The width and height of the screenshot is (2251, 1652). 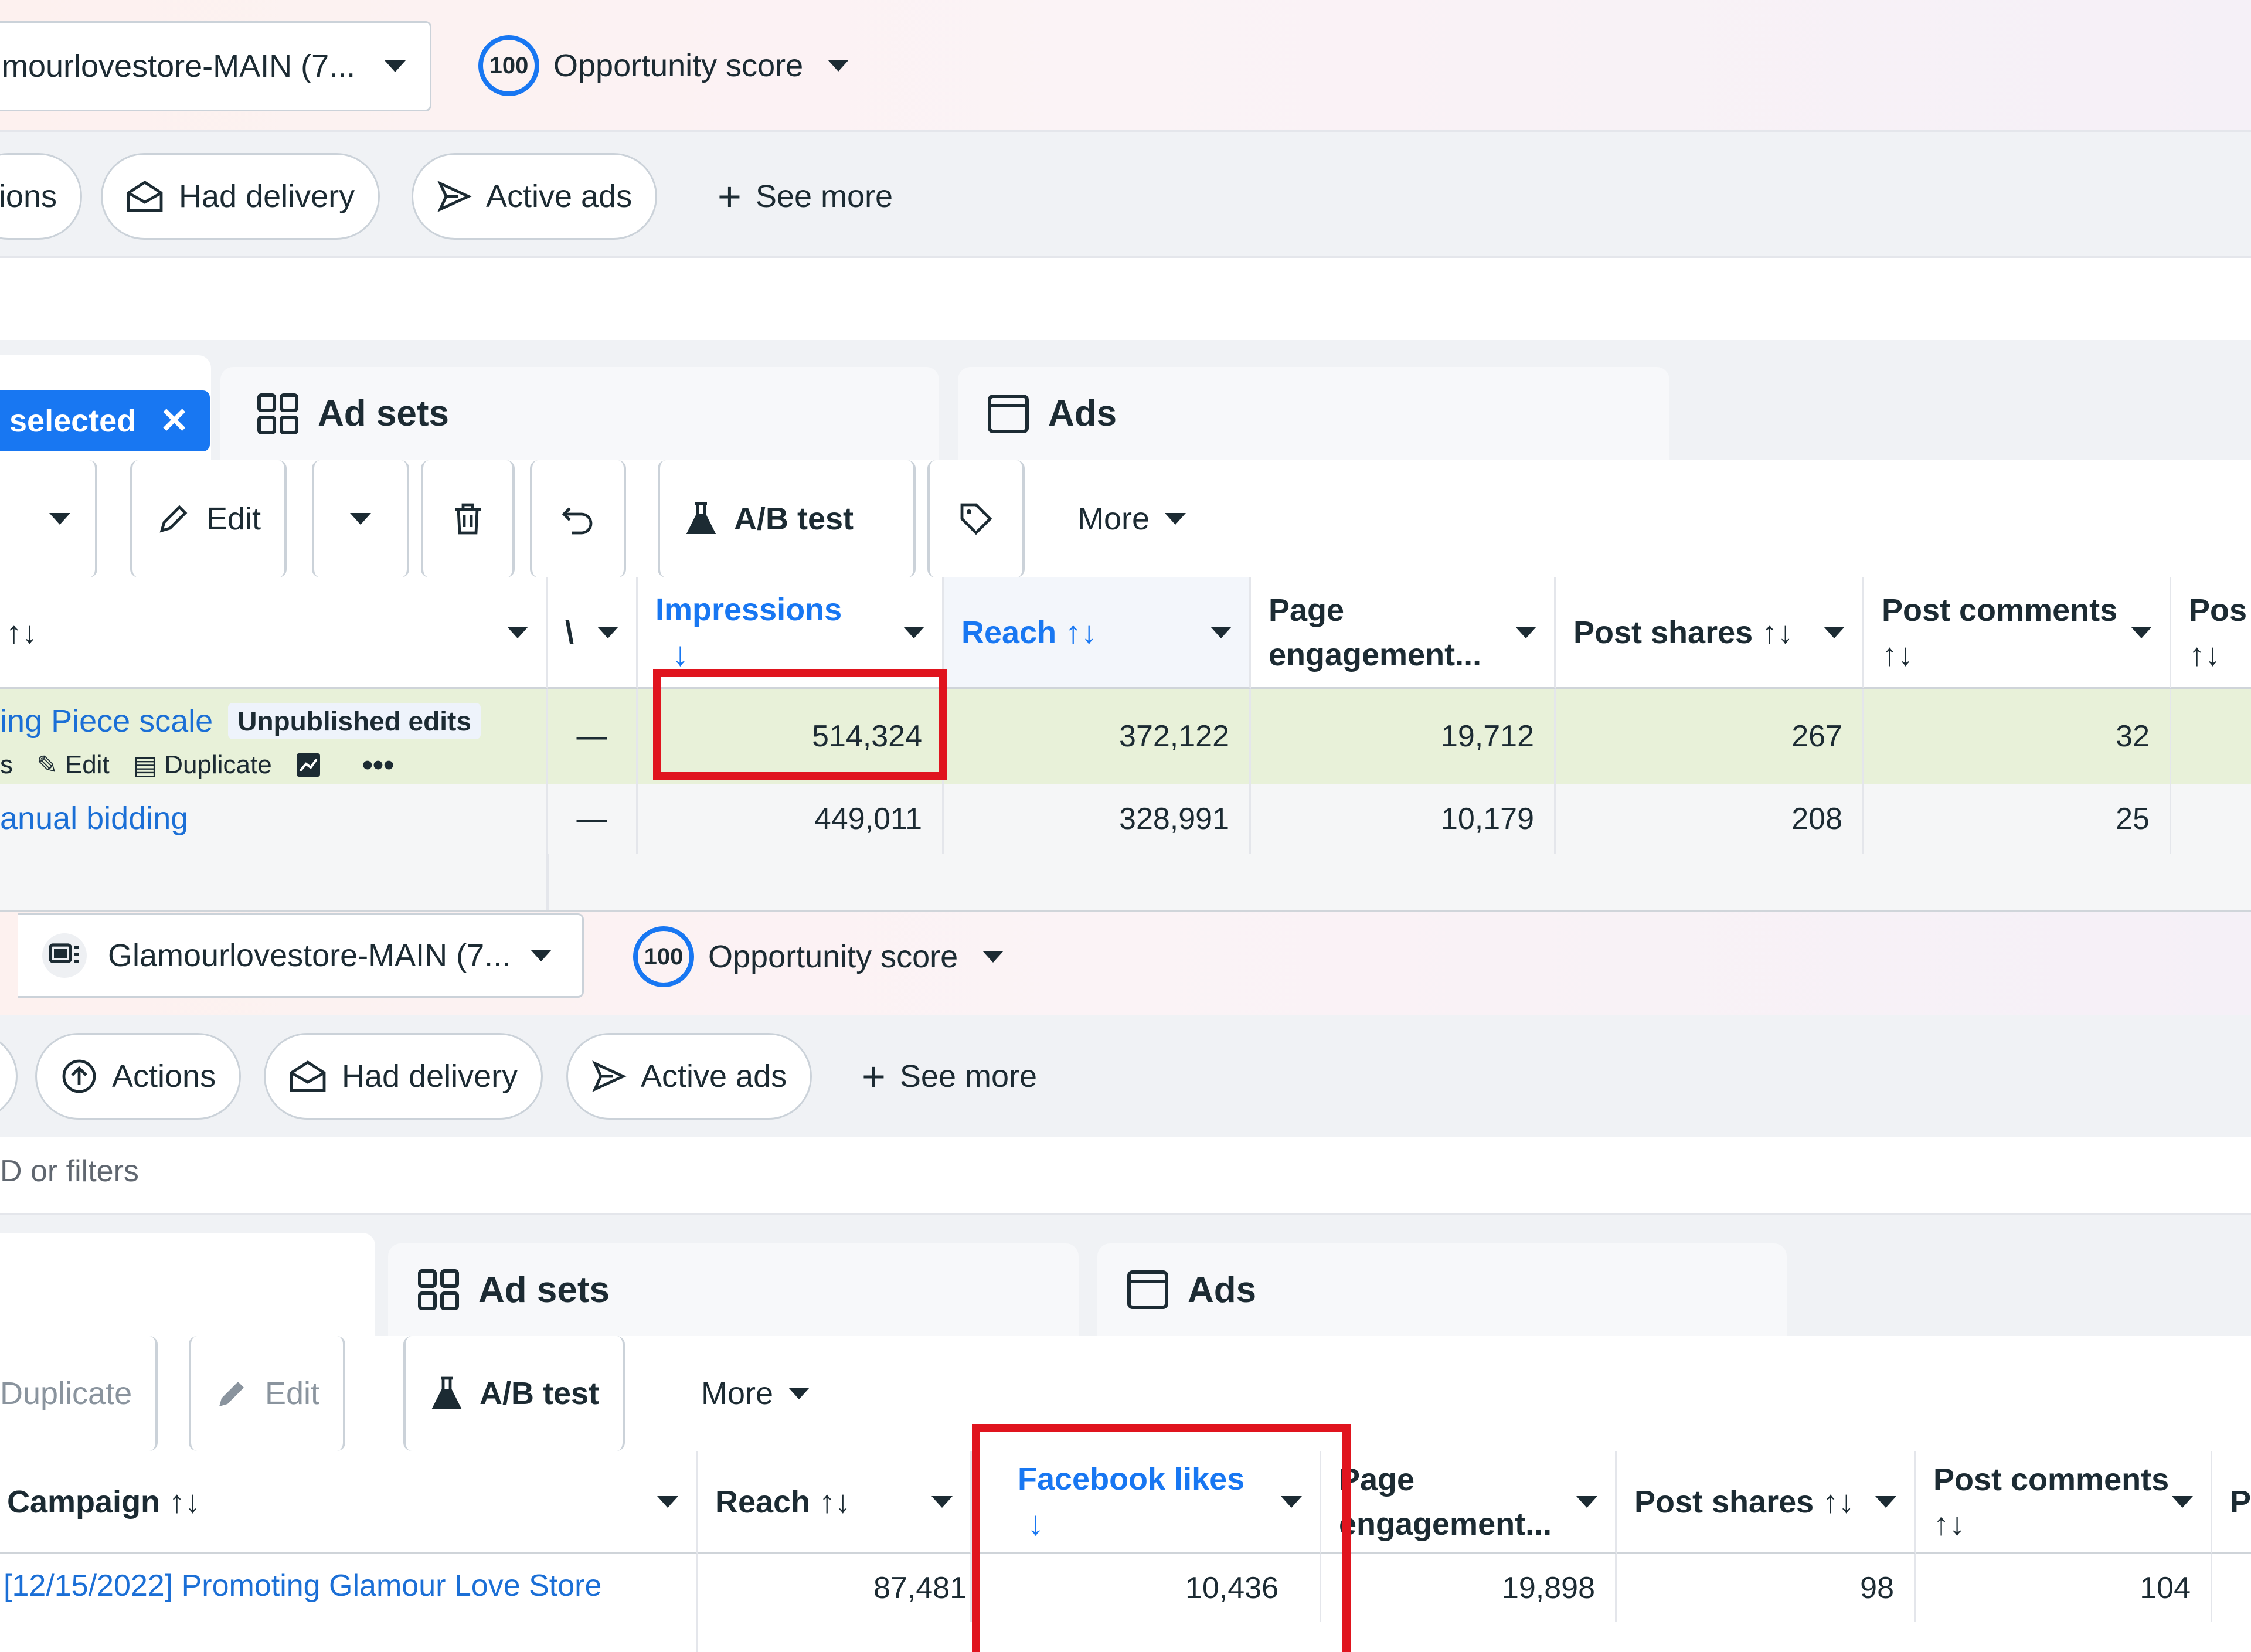 What do you see at coordinates (1222, 1289) in the screenshot?
I see `tab-label: Ads` at bounding box center [1222, 1289].